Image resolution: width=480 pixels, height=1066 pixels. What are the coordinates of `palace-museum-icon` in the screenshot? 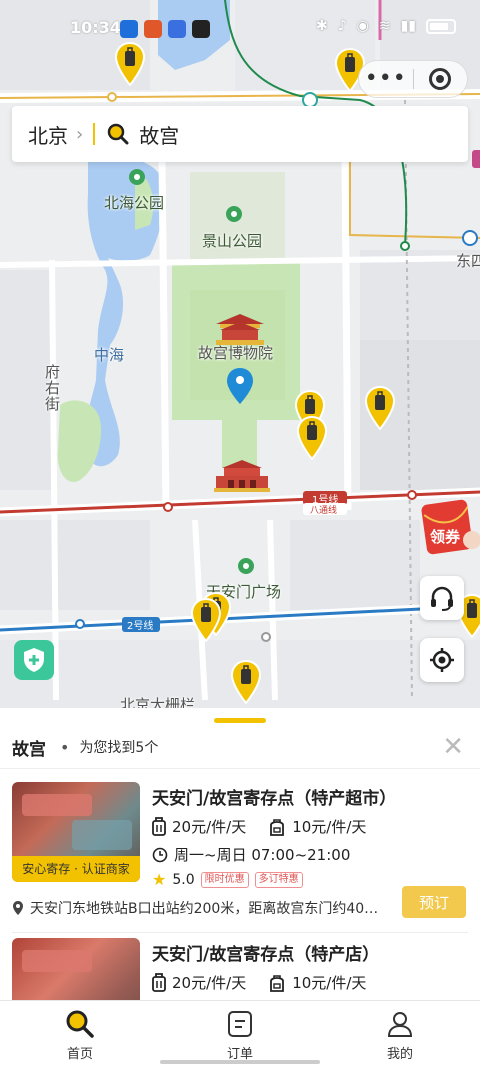 It's located at (240, 329).